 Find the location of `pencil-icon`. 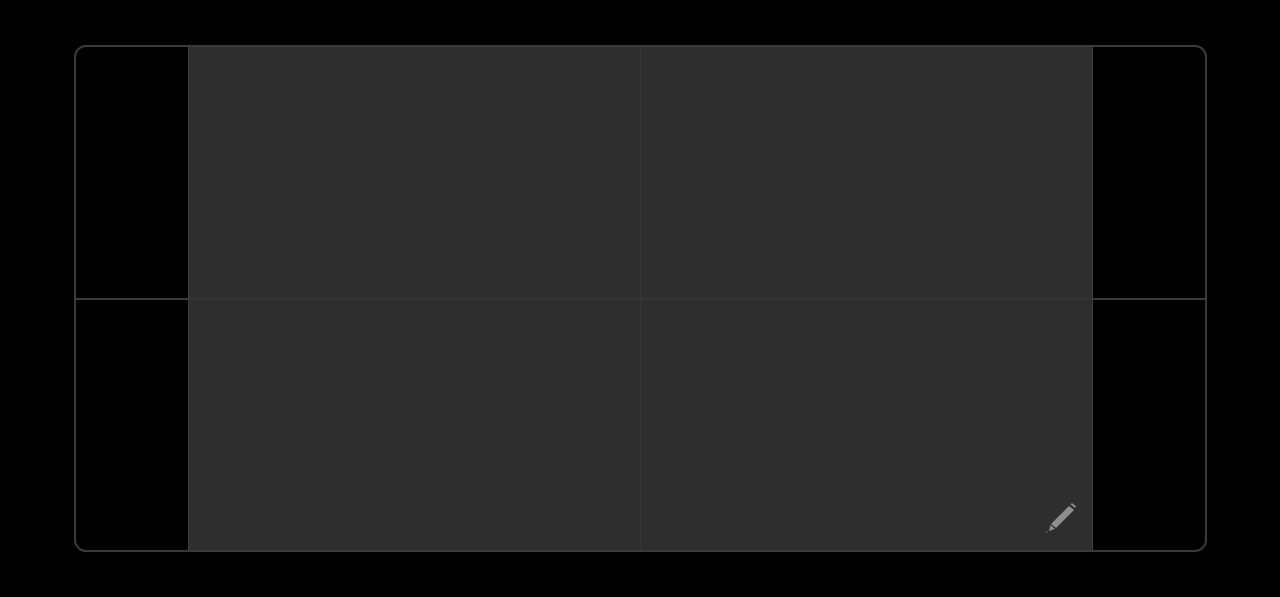

pencil-icon is located at coordinates (1061, 518).